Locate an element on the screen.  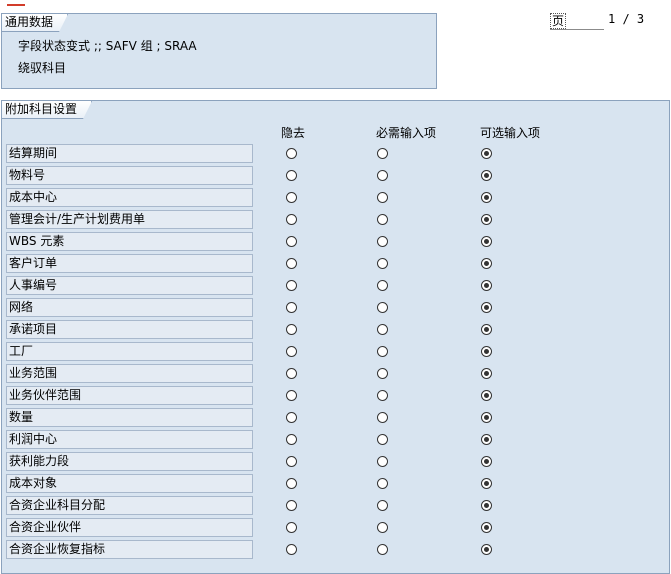
row-label: 网络 is located at coordinates (129, 307).